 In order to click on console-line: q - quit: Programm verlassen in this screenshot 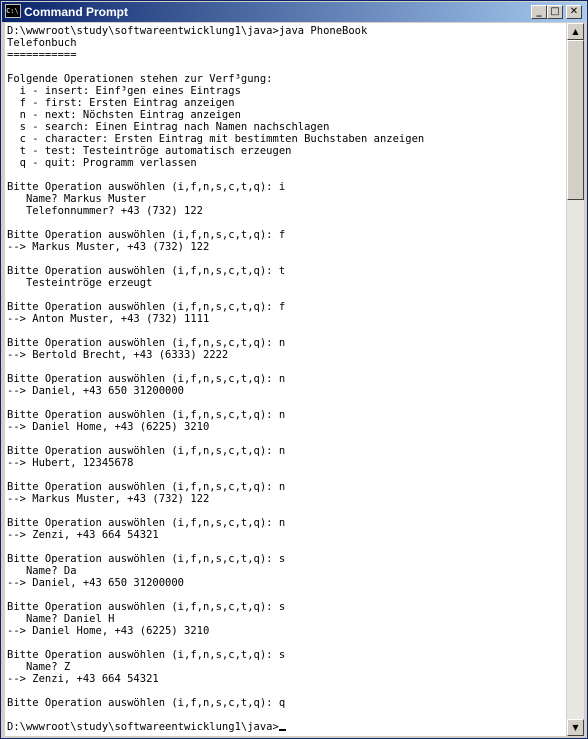, I will do `click(102, 163)`.